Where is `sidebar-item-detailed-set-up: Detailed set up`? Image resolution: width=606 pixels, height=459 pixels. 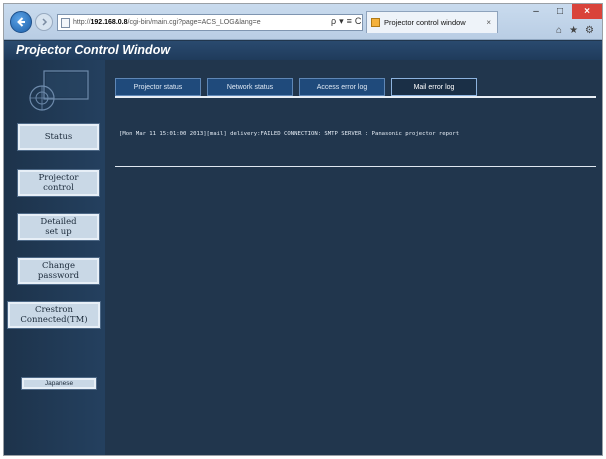
sidebar-item-detailed-set-up: Detailed set up is located at coordinates (58, 227).